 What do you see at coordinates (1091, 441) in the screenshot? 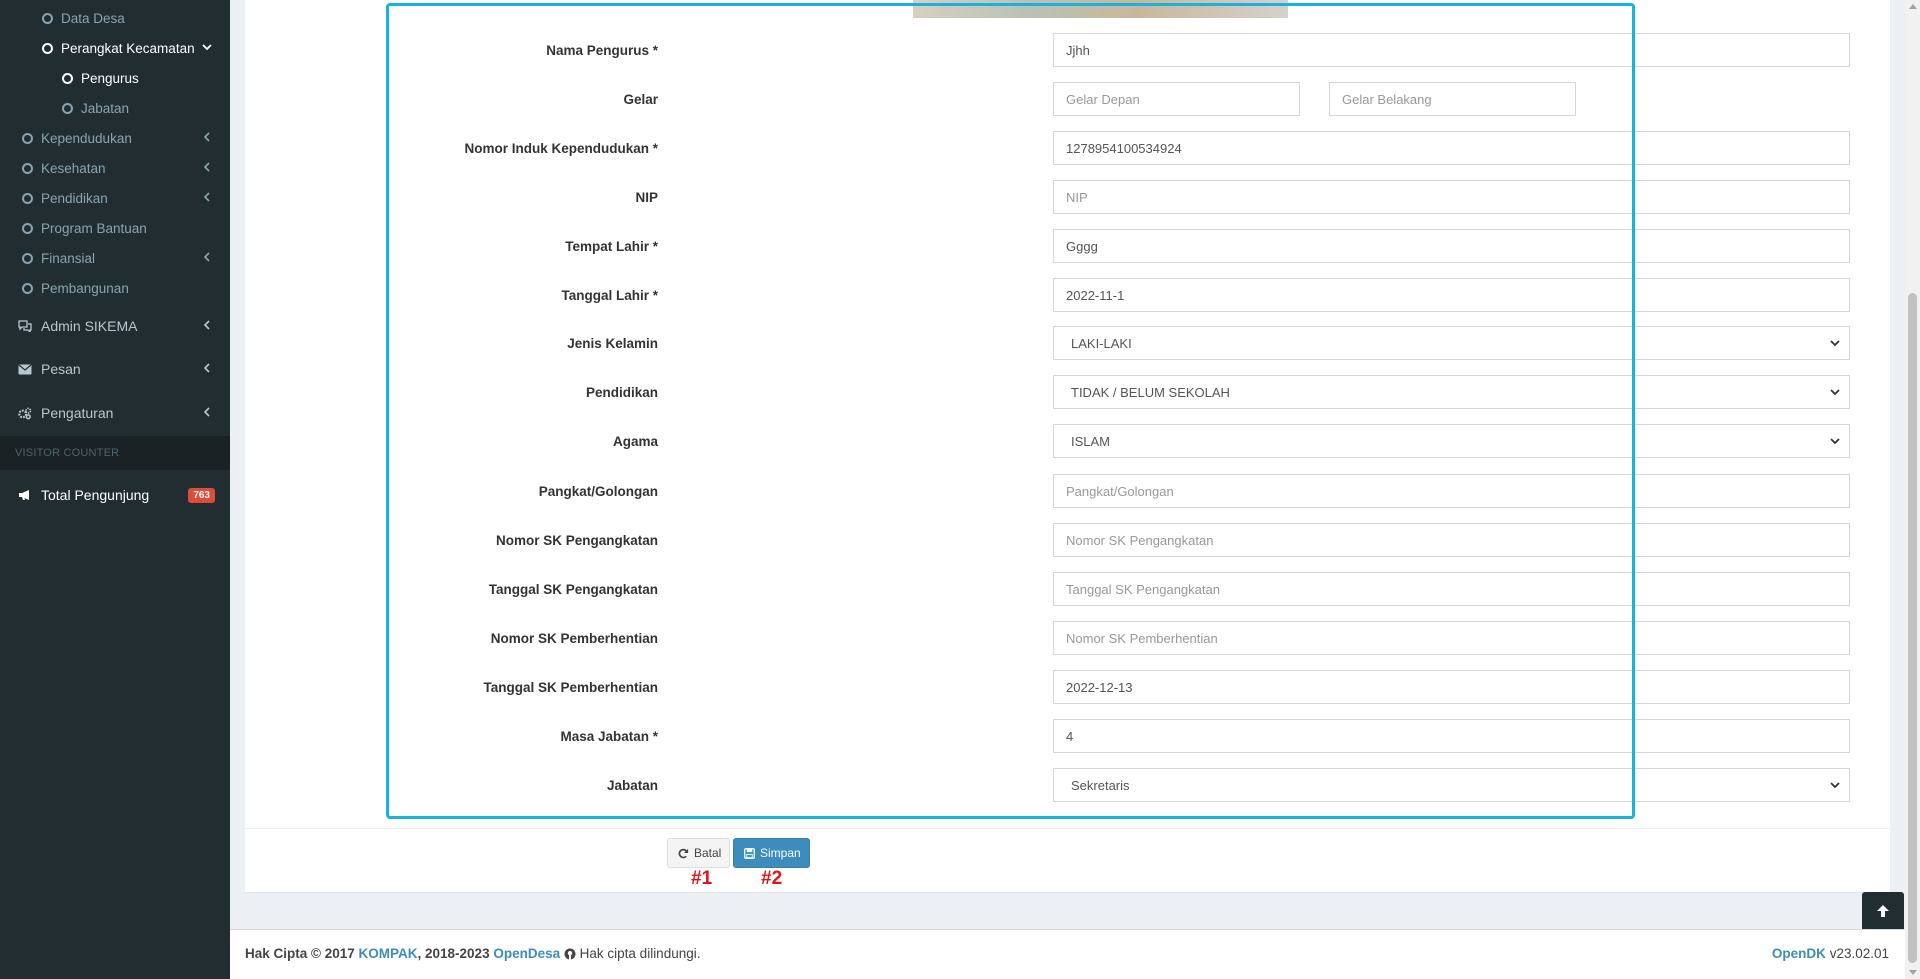
I see `agama-value: ISLAM` at bounding box center [1091, 441].